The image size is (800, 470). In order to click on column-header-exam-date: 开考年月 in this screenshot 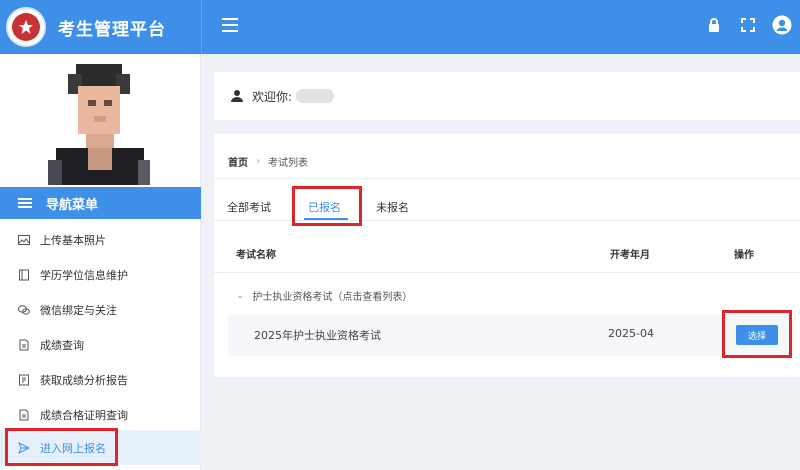, I will do `click(630, 255)`.